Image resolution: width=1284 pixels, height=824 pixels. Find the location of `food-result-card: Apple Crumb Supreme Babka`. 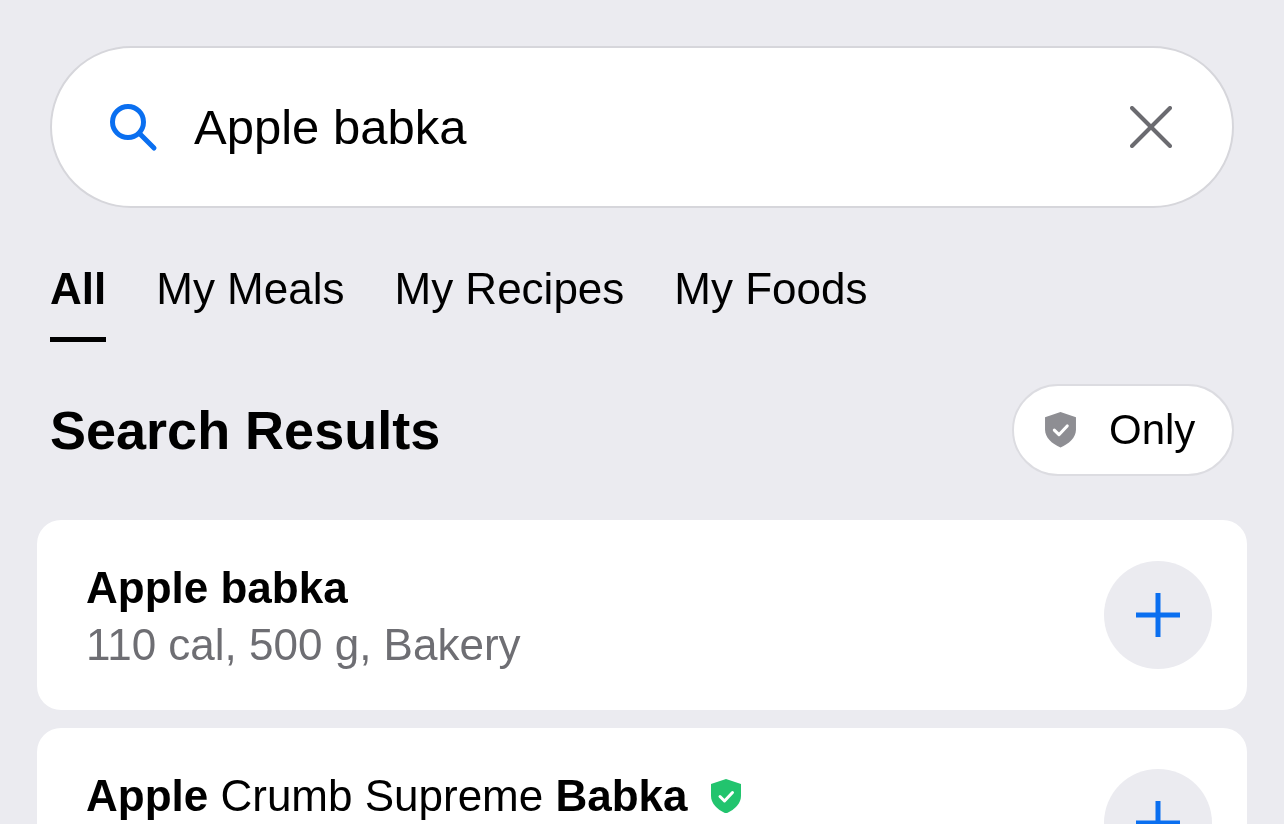

food-result-card: Apple Crumb Supreme Babka is located at coordinates (642, 776).